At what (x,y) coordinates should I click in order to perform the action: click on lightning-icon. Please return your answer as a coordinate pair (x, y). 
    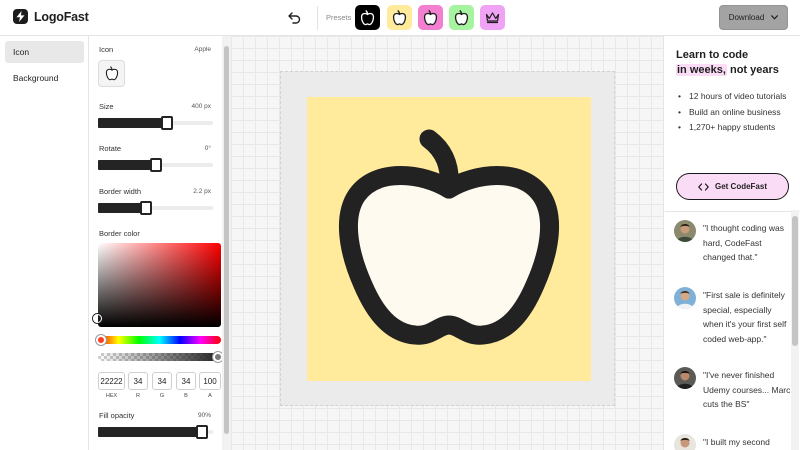
    Looking at the image, I should click on (20, 16).